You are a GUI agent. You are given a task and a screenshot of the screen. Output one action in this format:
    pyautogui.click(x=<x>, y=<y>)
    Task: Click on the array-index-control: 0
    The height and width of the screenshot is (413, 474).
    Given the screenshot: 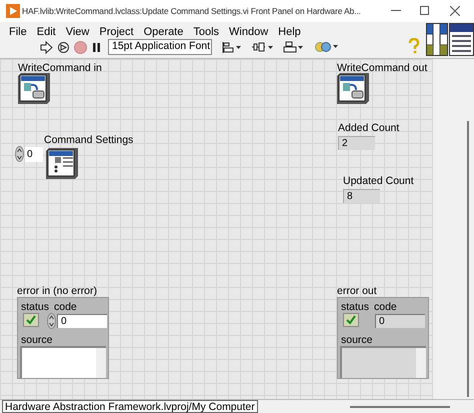 What is the action you would take?
    pyautogui.click(x=29, y=154)
    